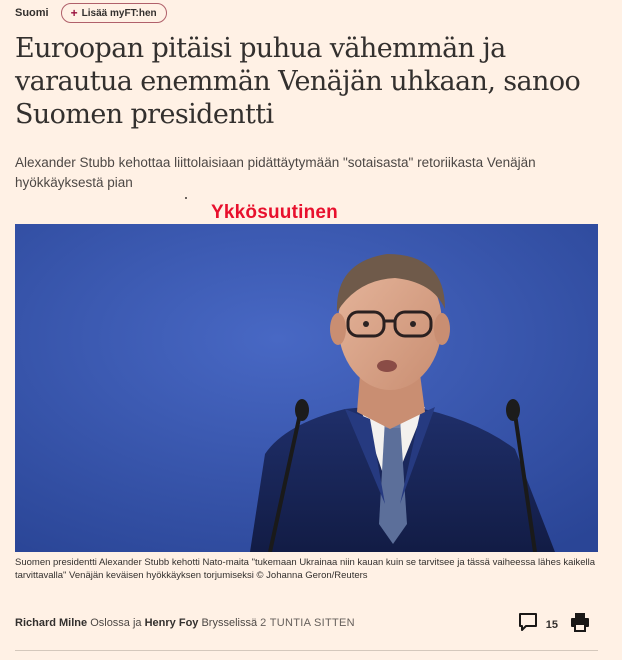  I want to click on comment-icon, so click(528, 624).